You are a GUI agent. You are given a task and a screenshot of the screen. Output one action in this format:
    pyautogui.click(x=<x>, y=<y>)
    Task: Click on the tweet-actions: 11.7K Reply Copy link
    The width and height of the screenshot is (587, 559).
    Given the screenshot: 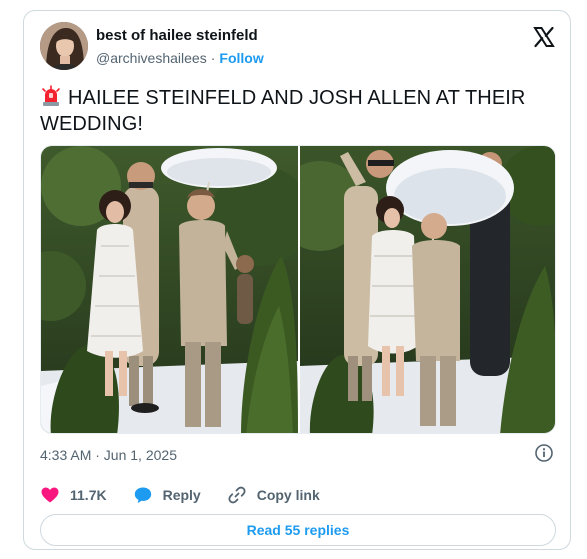 What is the action you would take?
    pyautogui.click(x=193, y=495)
    